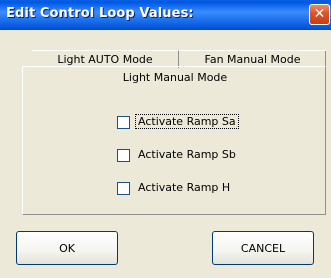 This screenshot has height=278, width=331. I want to click on title-bar: Edit Control Loop Values: ✕, so click(165, 15).